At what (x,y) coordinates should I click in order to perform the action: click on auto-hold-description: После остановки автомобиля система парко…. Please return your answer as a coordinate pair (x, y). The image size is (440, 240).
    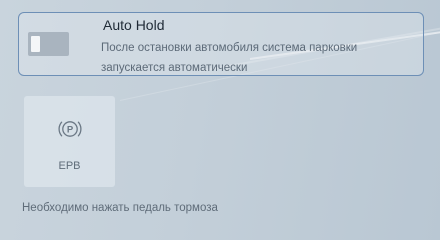
    Looking at the image, I should click on (229, 58).